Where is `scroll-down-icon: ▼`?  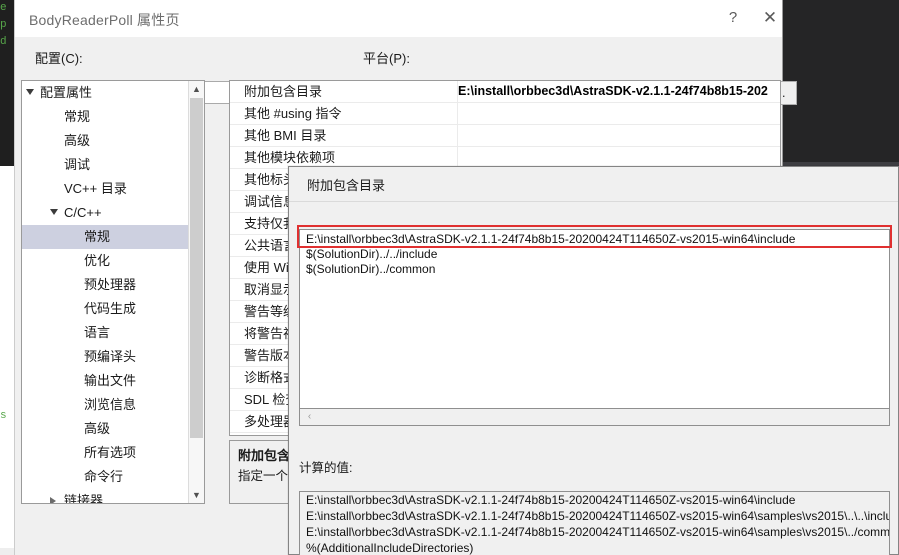 scroll-down-icon: ▼ is located at coordinates (196, 495).